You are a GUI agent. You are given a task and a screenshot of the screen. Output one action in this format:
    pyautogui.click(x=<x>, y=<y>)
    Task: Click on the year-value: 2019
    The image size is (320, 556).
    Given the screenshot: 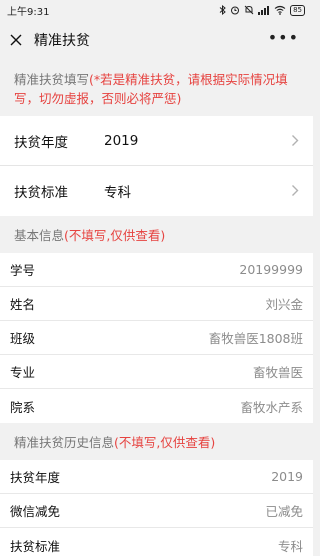 What is the action you would take?
    pyautogui.click(x=121, y=140)
    